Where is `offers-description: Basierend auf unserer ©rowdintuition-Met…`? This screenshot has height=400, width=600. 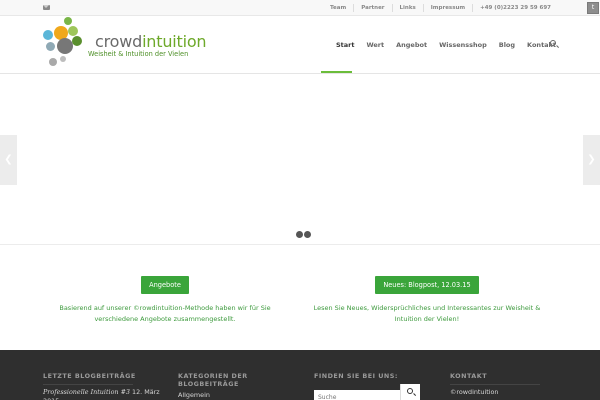
offers-description: Basierend auf unserer ©rowdintuition-Met… is located at coordinates (165, 313).